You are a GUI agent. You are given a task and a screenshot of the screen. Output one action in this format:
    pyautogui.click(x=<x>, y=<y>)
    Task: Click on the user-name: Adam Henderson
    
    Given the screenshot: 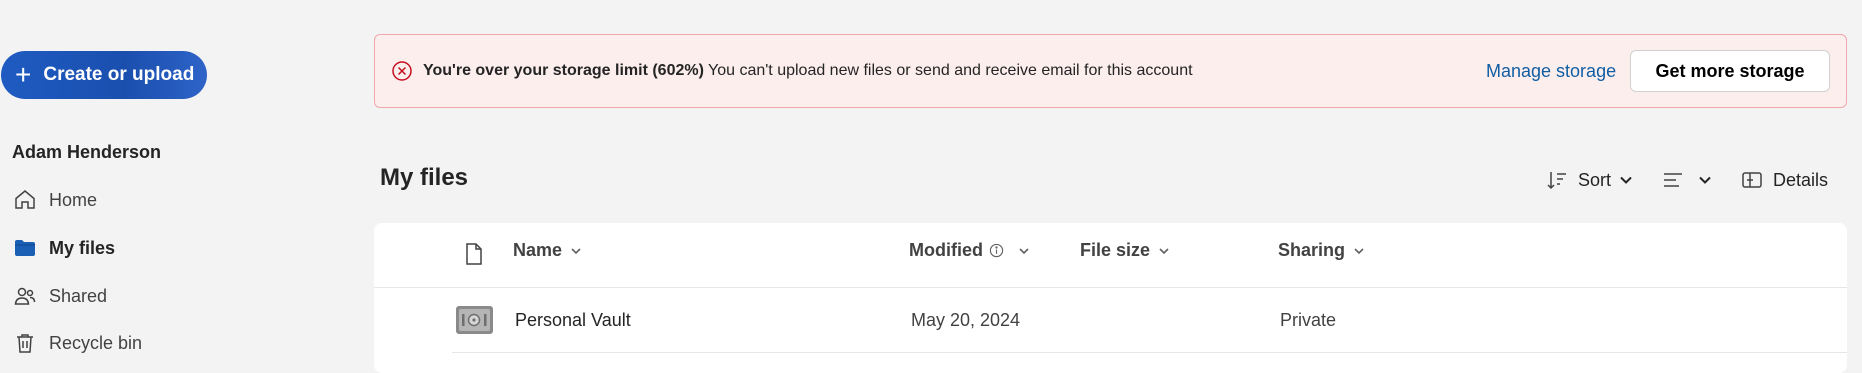 What is the action you would take?
    pyautogui.click(x=87, y=152)
    